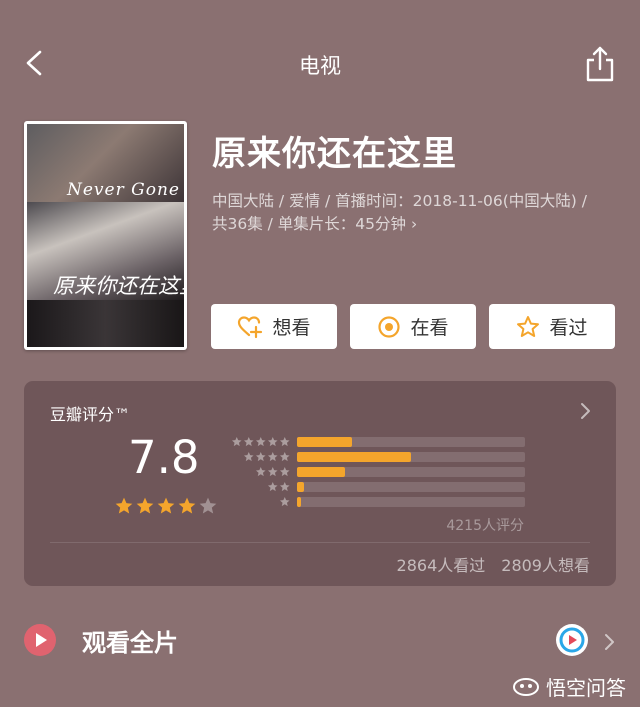 The width and height of the screenshot is (640, 707). I want to click on watch-full-row: 观看全片, so click(320, 640).